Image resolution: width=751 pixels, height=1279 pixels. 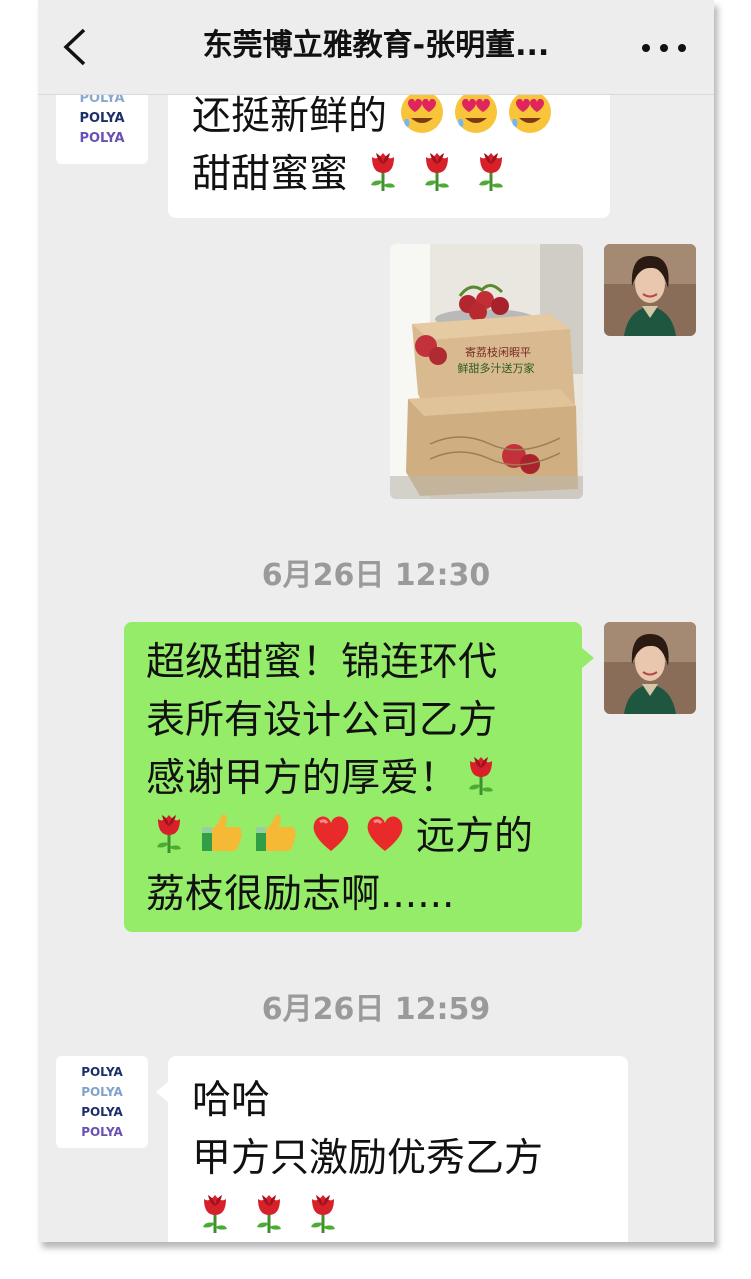 I want to click on timestamp: 6月26日 12:30, so click(x=376, y=575).